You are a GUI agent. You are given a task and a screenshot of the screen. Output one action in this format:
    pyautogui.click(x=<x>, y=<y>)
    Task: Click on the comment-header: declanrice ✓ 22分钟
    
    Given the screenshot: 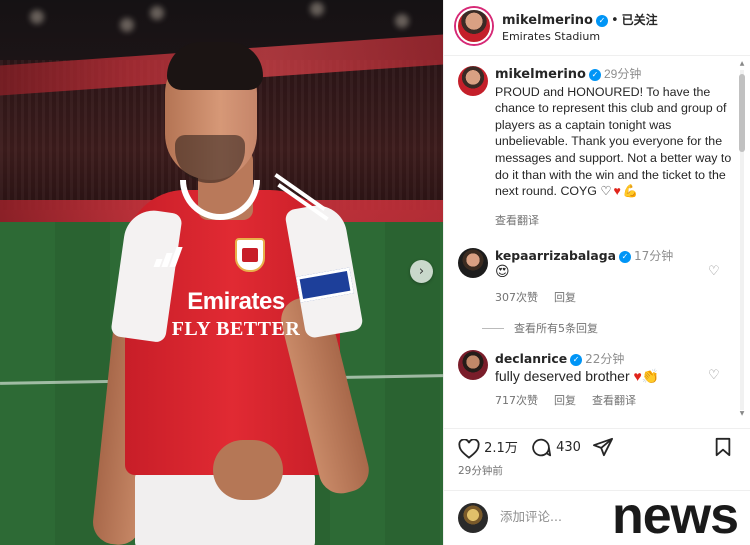 What is the action you would take?
    pyautogui.click(x=559, y=358)
    